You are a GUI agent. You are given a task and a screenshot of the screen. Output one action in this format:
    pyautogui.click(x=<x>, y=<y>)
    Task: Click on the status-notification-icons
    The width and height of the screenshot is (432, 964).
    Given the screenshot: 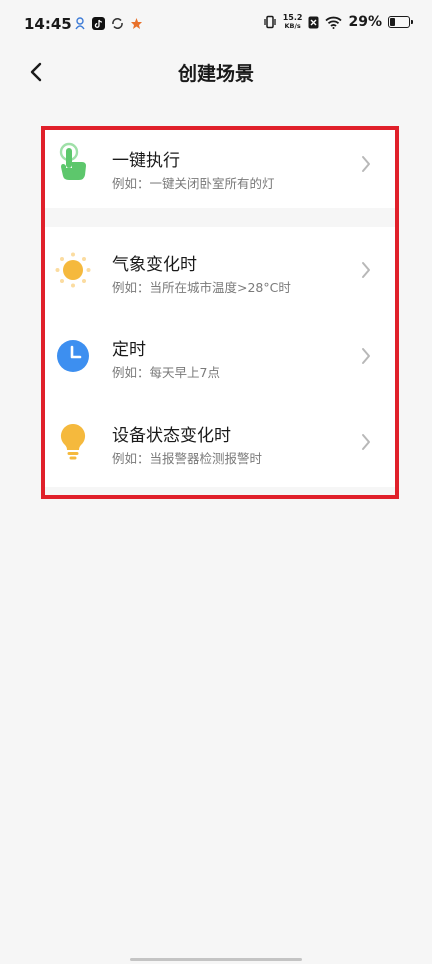 What is the action you would take?
    pyautogui.click(x=108, y=23)
    